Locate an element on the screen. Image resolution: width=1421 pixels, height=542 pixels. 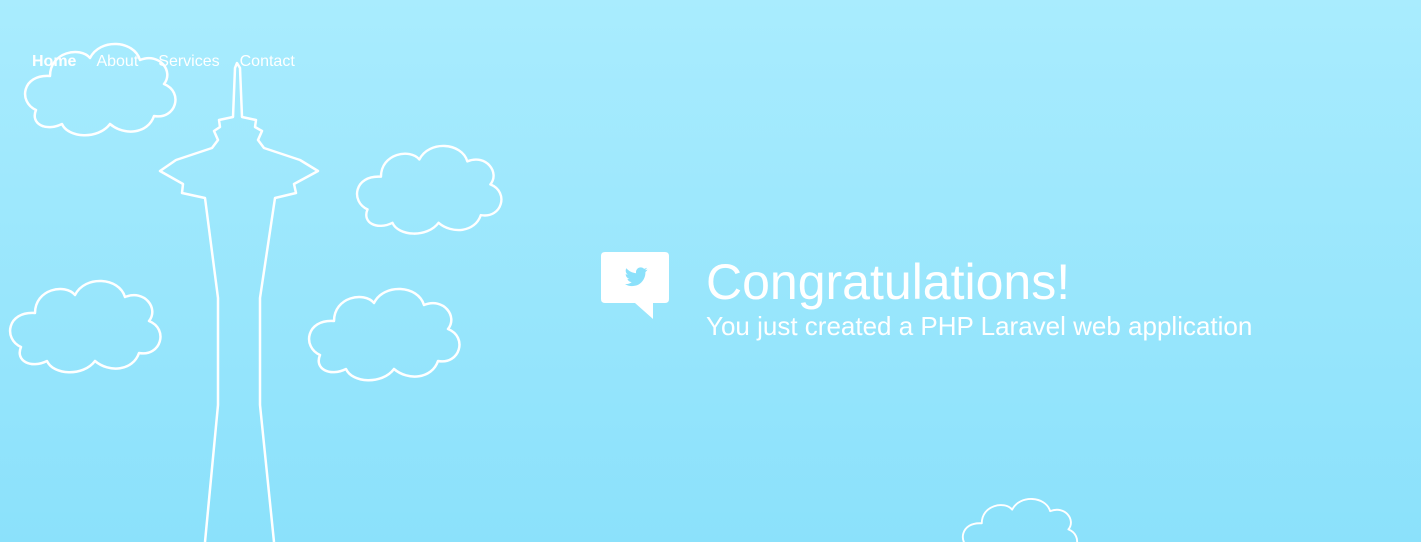
hero-title: Congratulations! is located at coordinates (888, 282).